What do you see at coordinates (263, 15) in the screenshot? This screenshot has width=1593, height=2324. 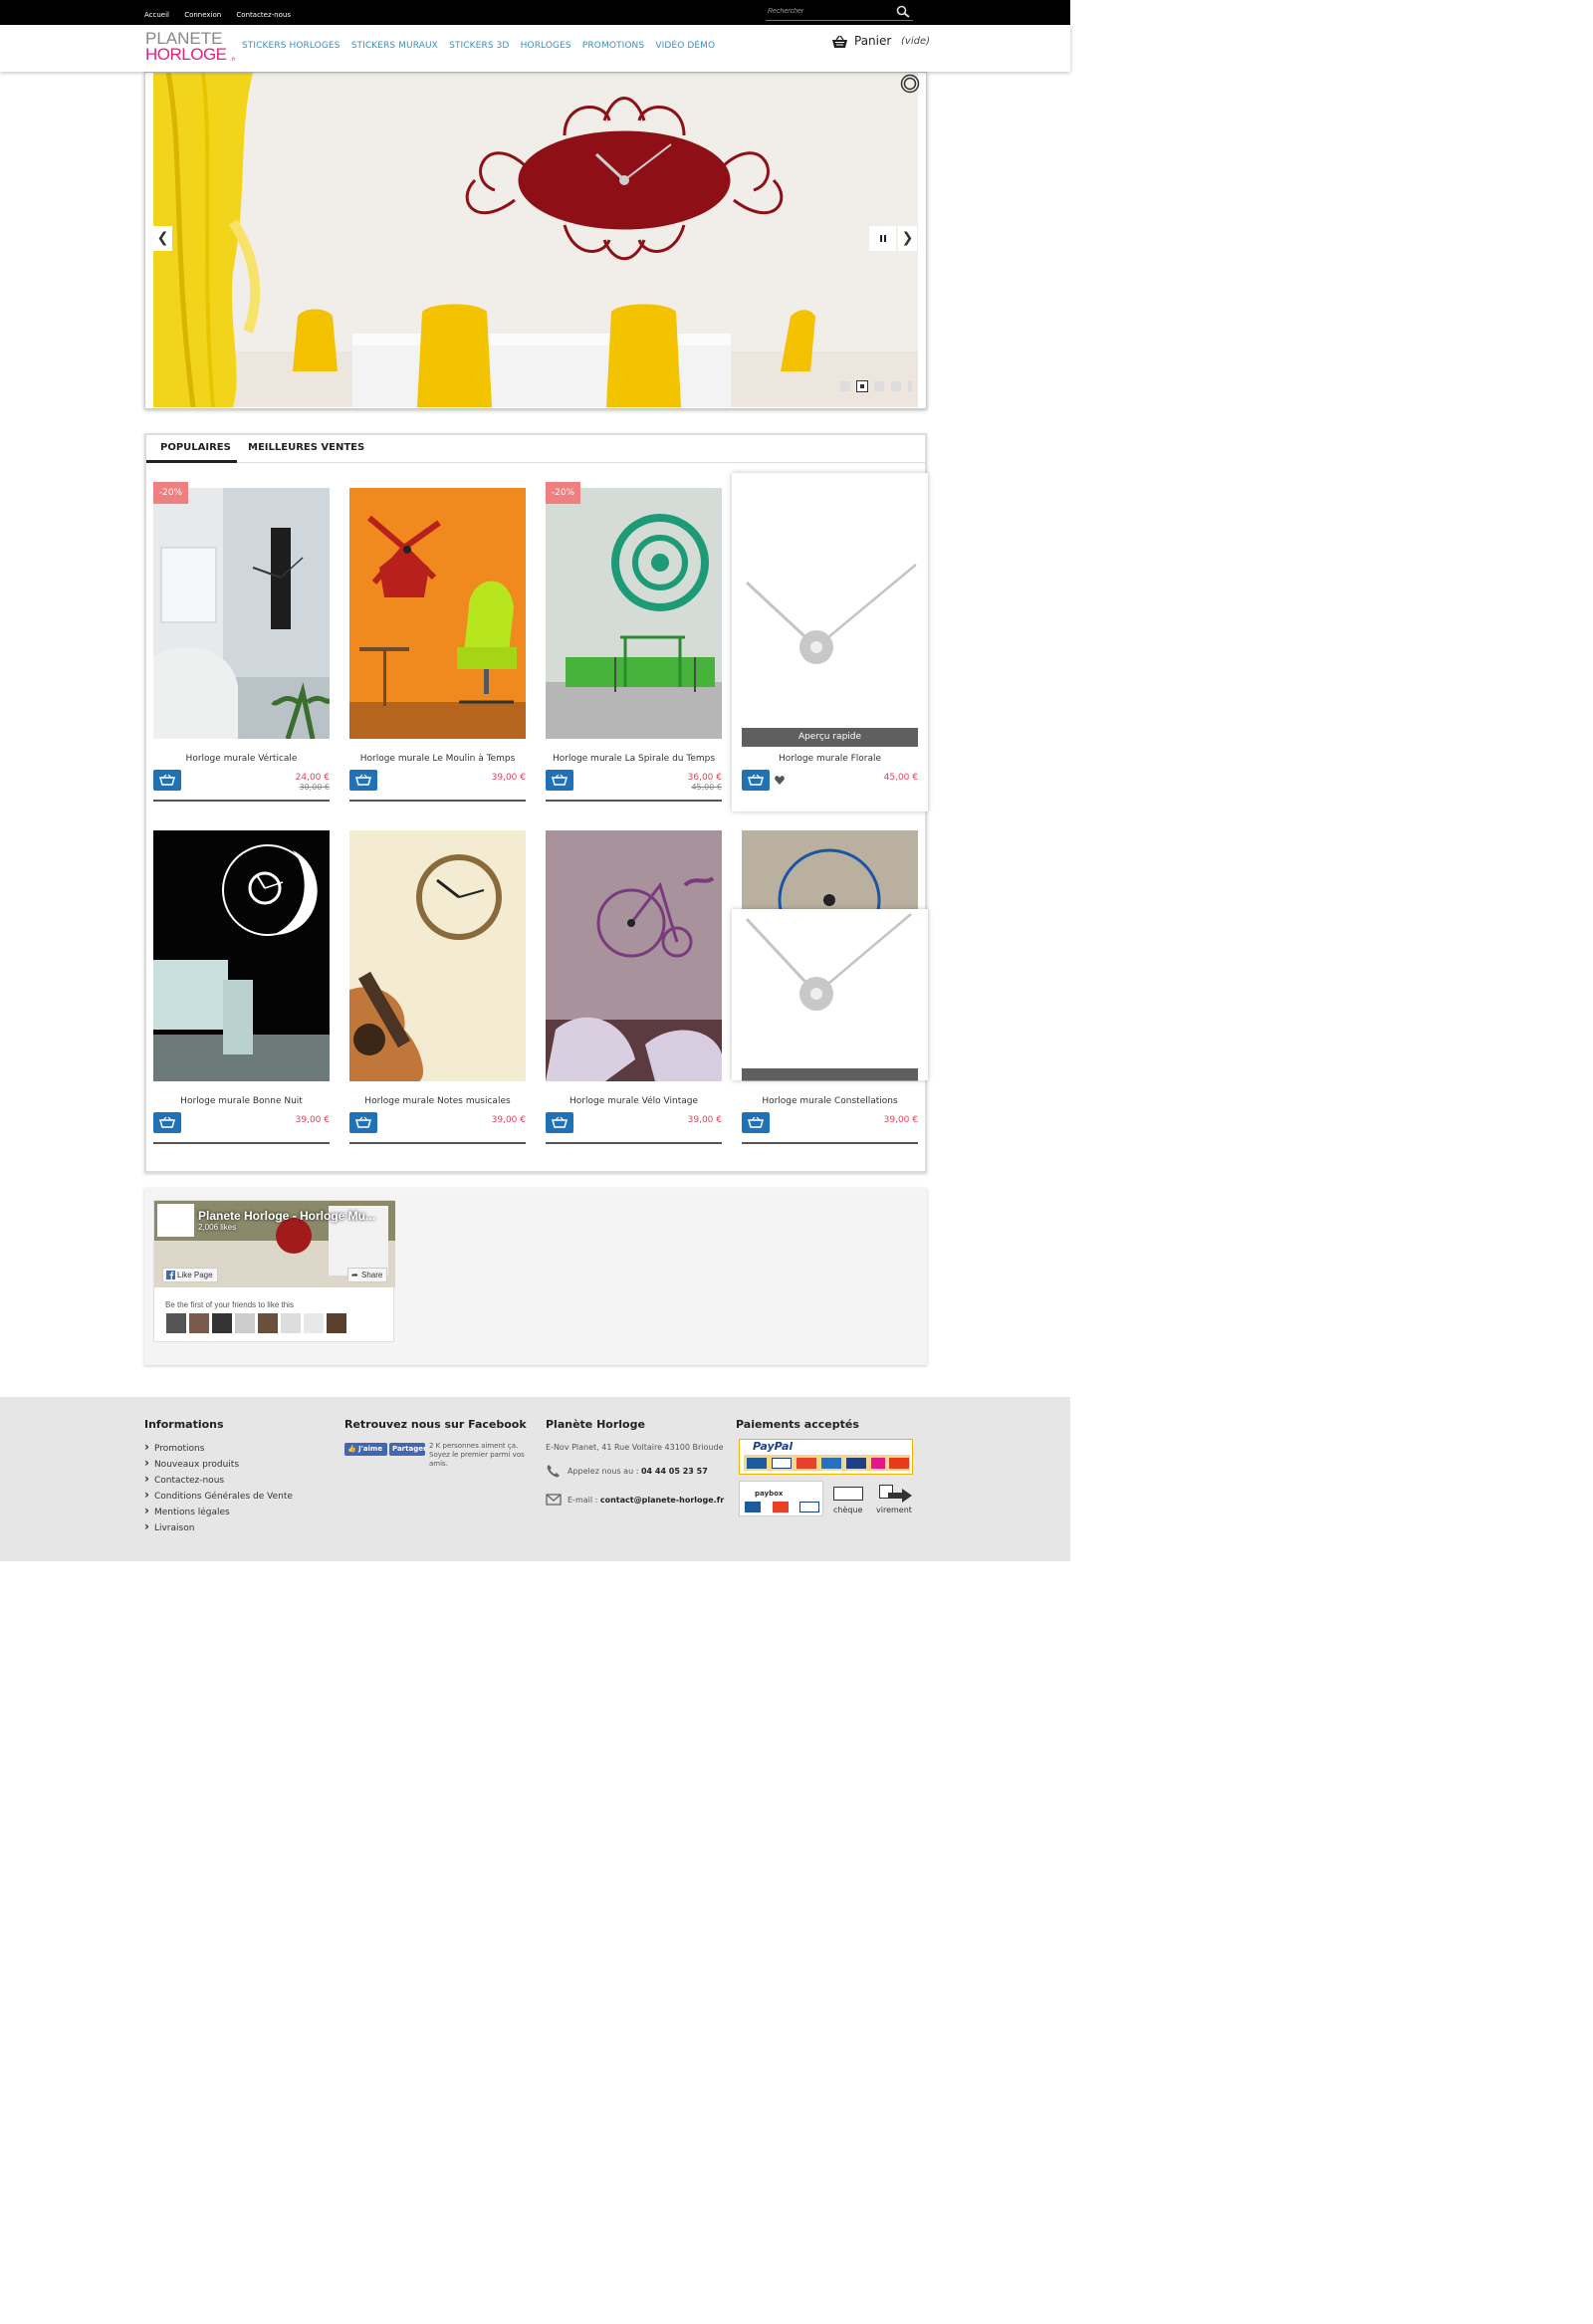 I see `top-link-contact: Contactez-nous` at bounding box center [263, 15].